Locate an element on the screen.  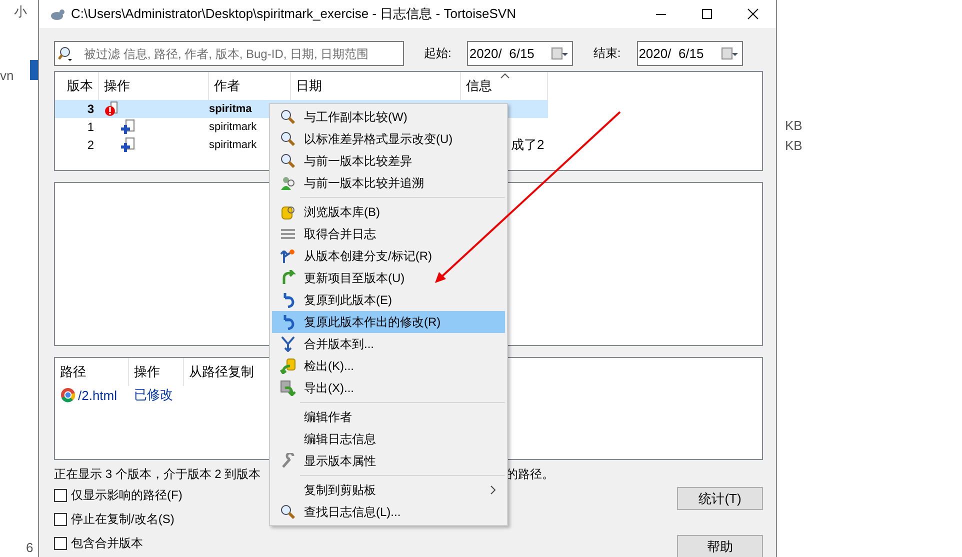
field-label: 起始: is located at coordinates (438, 53).